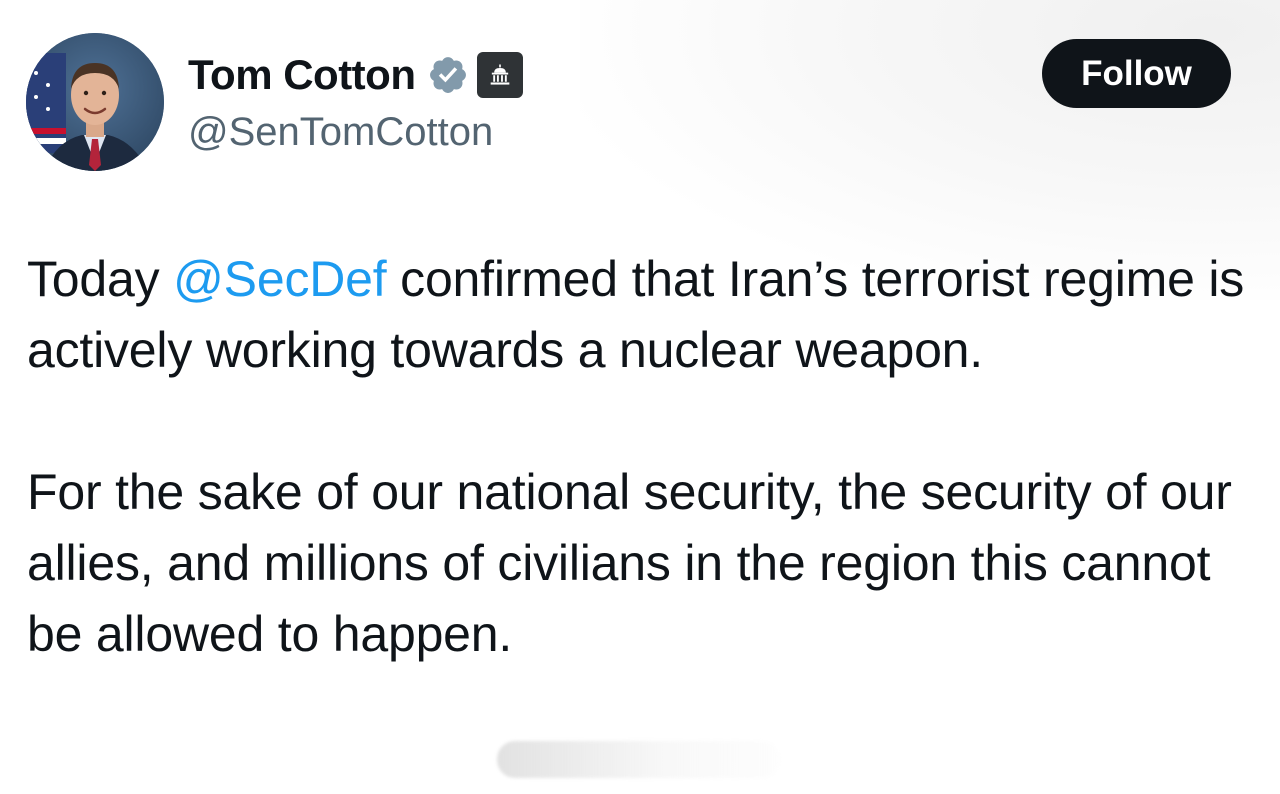  Describe the element at coordinates (1136, 73) in the screenshot. I see `follow-button: Follow` at that location.